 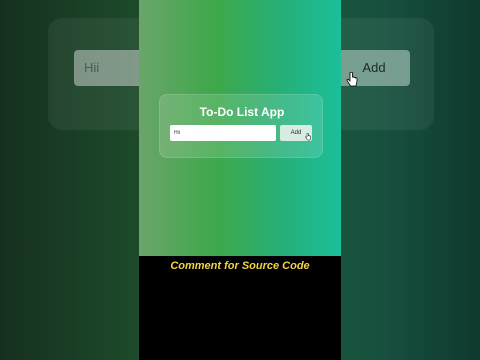 I want to click on app-title: To-Do List App, so click(x=242, y=112).